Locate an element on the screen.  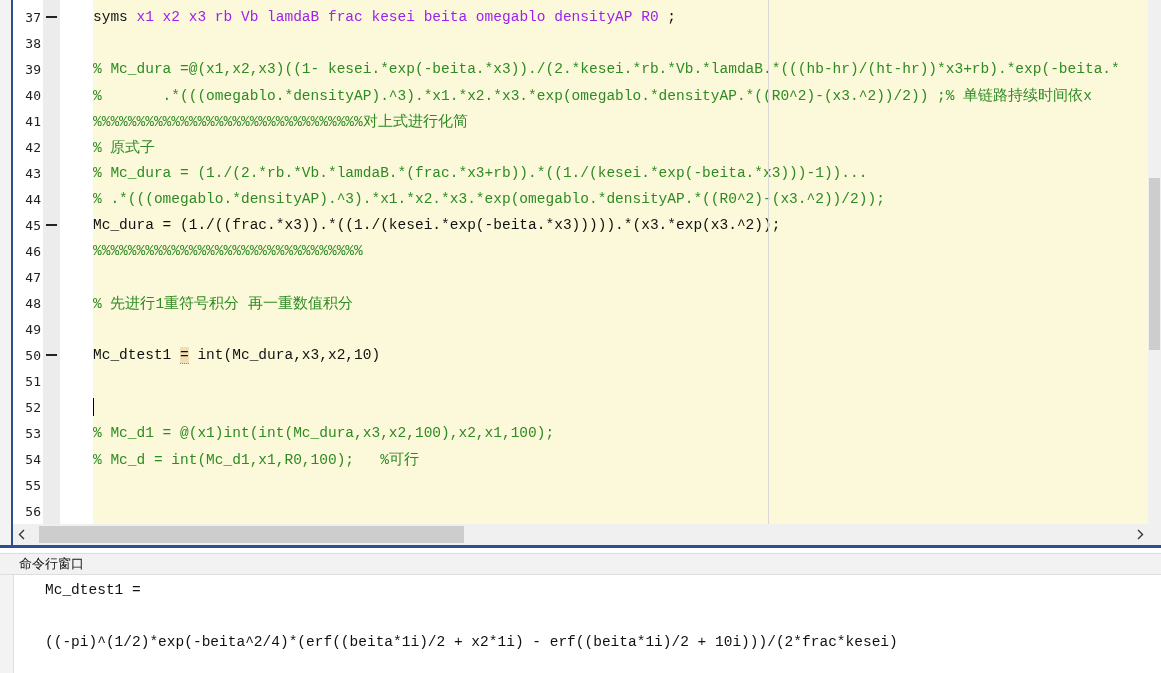
line-number: 51 is located at coordinates (32, 381).